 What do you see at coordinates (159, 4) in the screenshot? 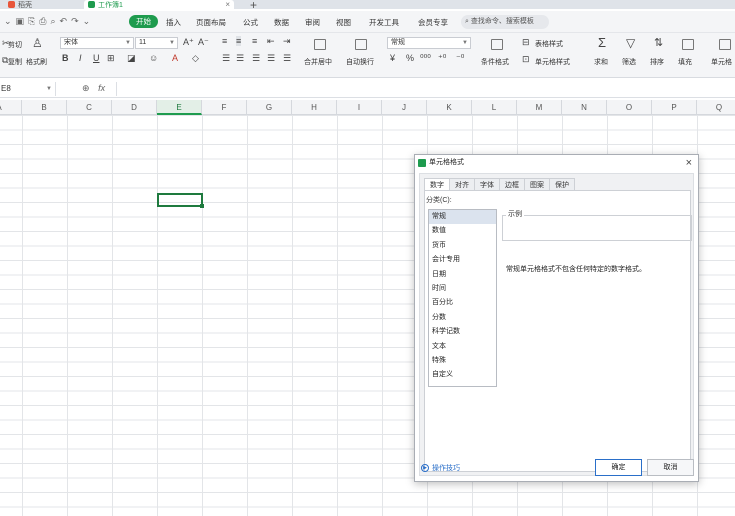
I see `tab-workbook: 工作簿1 ×` at bounding box center [159, 4].